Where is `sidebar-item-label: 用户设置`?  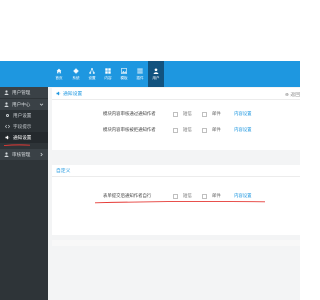
sidebar-item-label: 用户设置 is located at coordinates (22, 116).